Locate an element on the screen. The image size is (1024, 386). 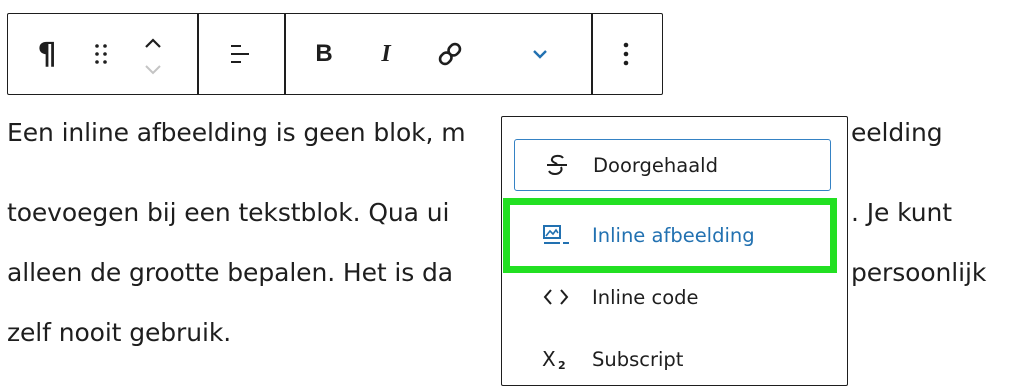
italic-icon: I is located at coordinates (386, 53).